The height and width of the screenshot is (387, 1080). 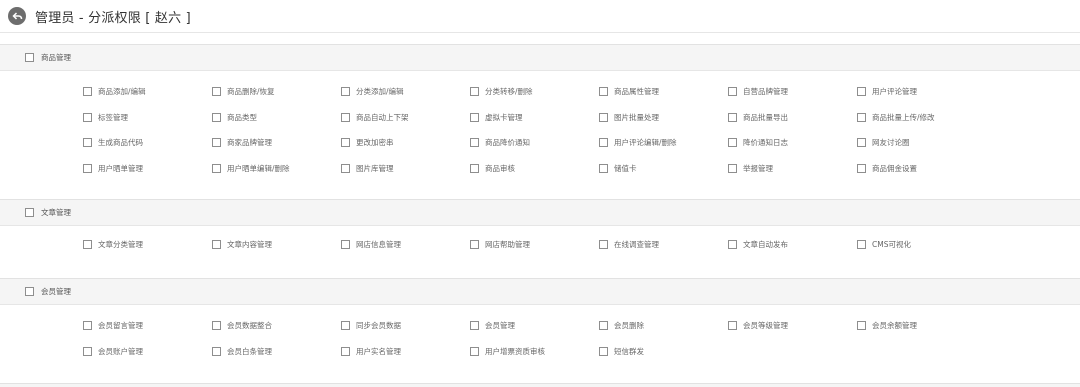 I want to click on permission-item: 会员白条管理, so click(x=242, y=351).